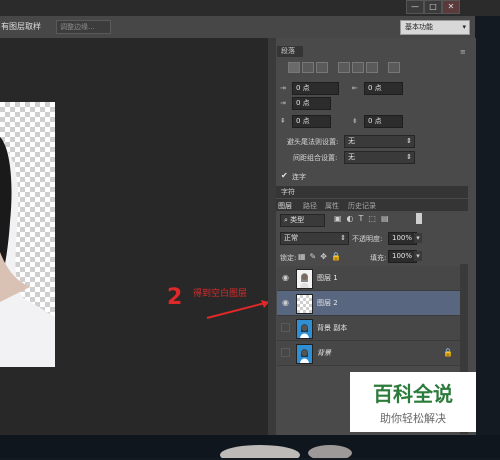 This screenshot has width=500, height=460. Describe the element at coordinates (394, 67) in the screenshot. I see `justify-all-button` at that location.